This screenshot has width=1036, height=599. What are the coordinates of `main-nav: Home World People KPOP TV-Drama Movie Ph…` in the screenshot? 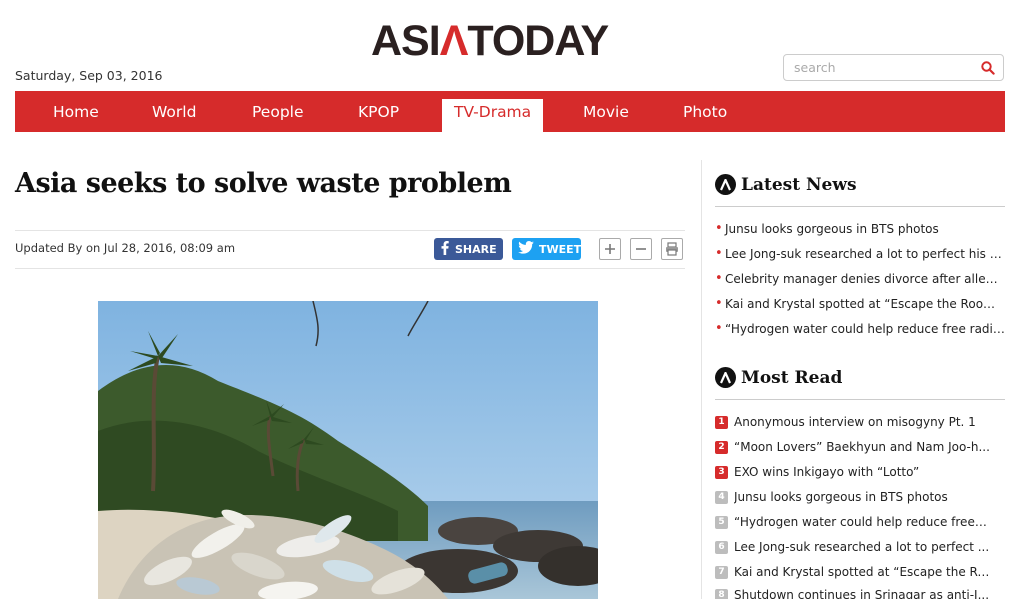 It's located at (510, 111).